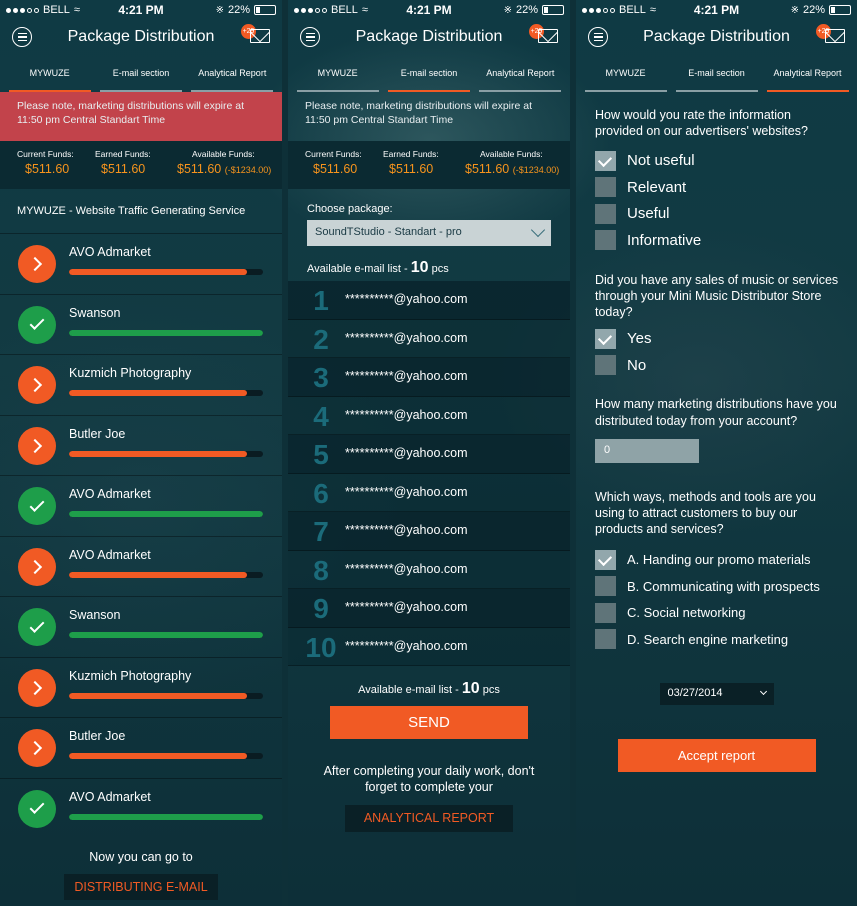 This screenshot has width=857, height=906. I want to click on date-value: 03/27/2014, so click(695, 692).